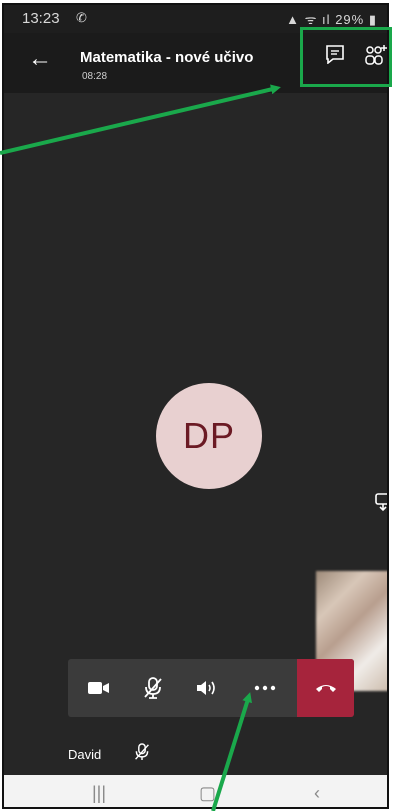  Describe the element at coordinates (317, 793) in the screenshot. I see `nav-back-icon: ‹` at that location.